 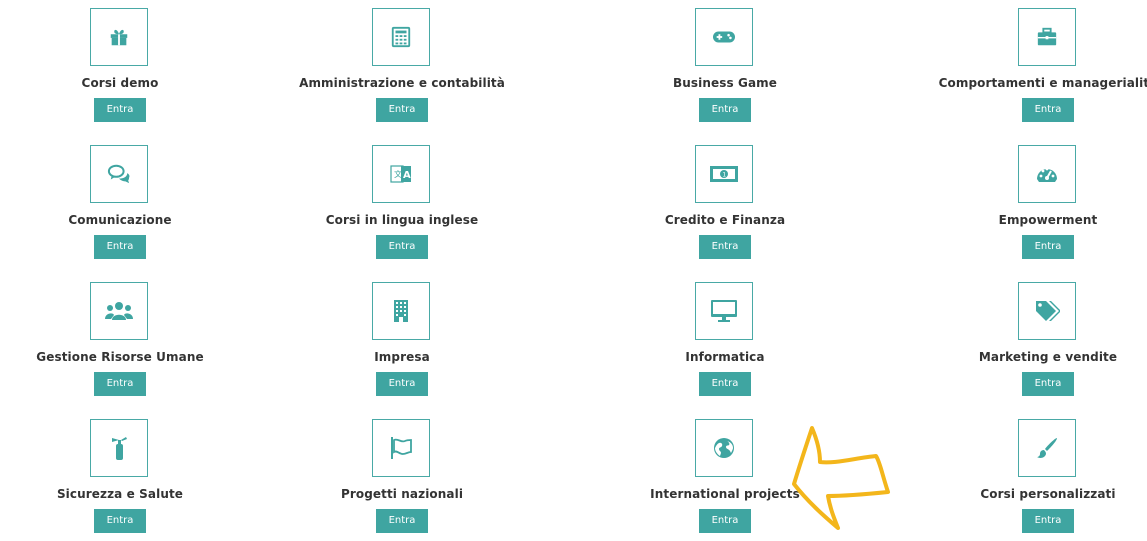 I want to click on users-icon, so click(x=119, y=311).